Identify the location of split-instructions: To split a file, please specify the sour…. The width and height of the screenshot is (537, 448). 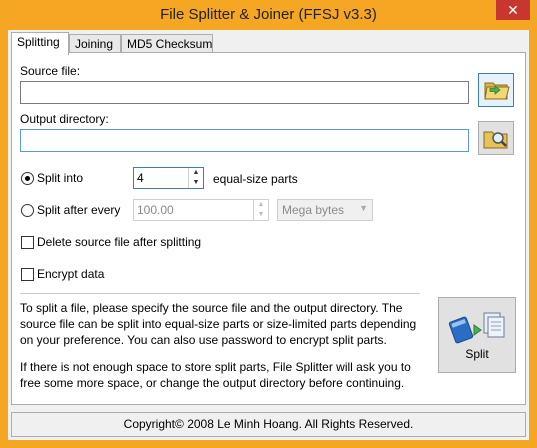
(218, 324).